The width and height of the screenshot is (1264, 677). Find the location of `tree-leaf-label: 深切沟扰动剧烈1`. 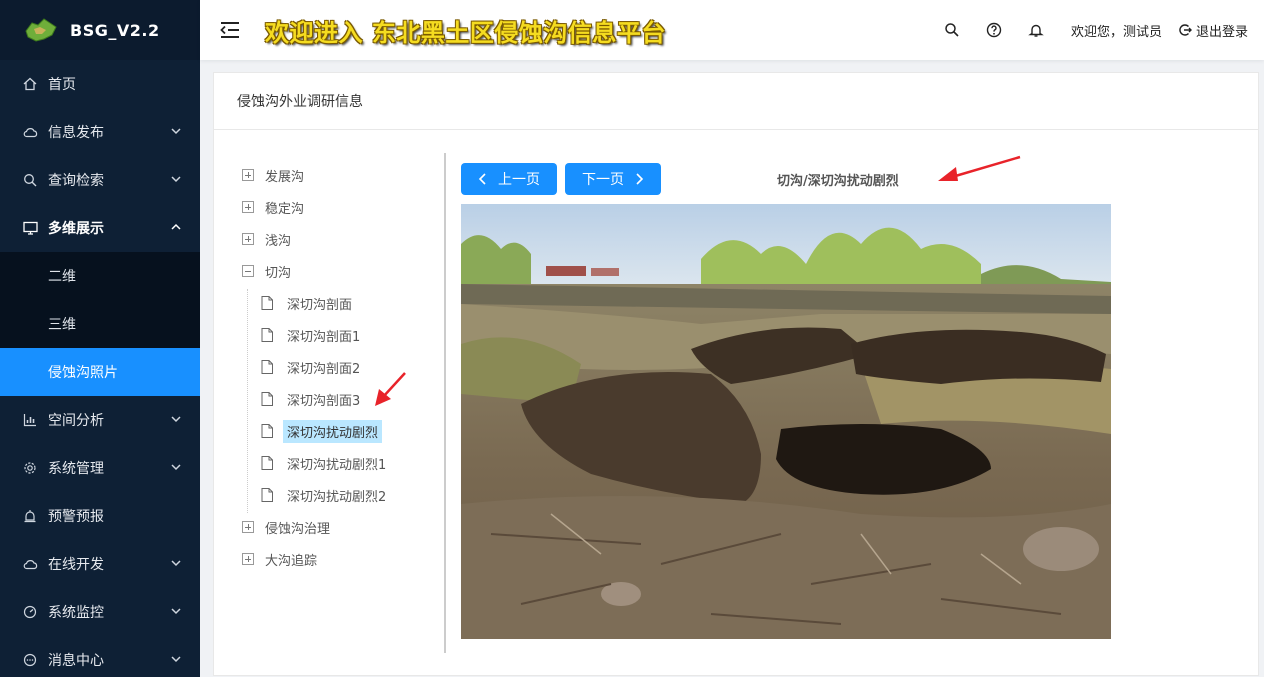

tree-leaf-label: 深切沟扰动剧烈1 is located at coordinates (337, 465).